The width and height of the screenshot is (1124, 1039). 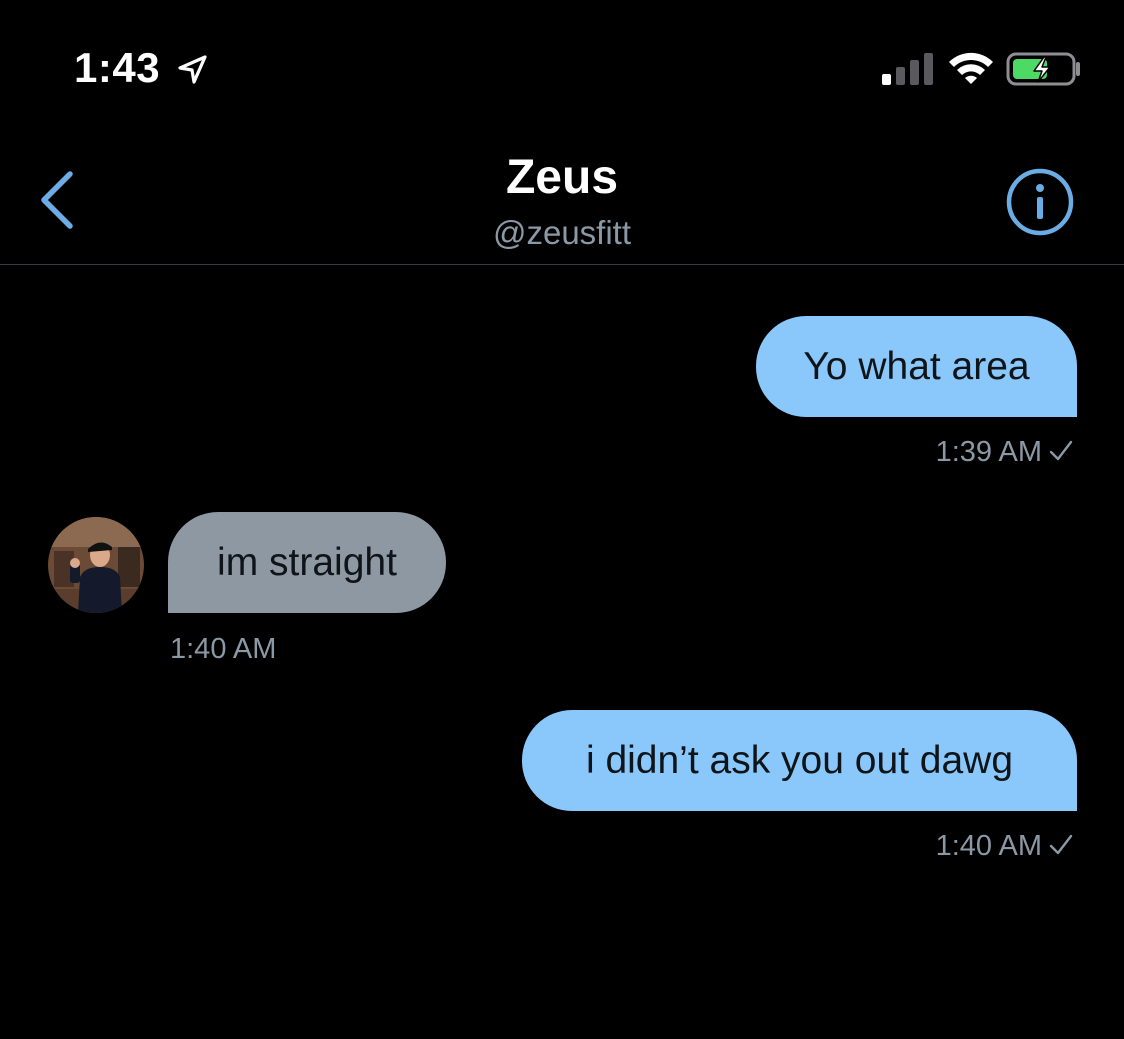 I want to click on info-button, so click(x=1040, y=202).